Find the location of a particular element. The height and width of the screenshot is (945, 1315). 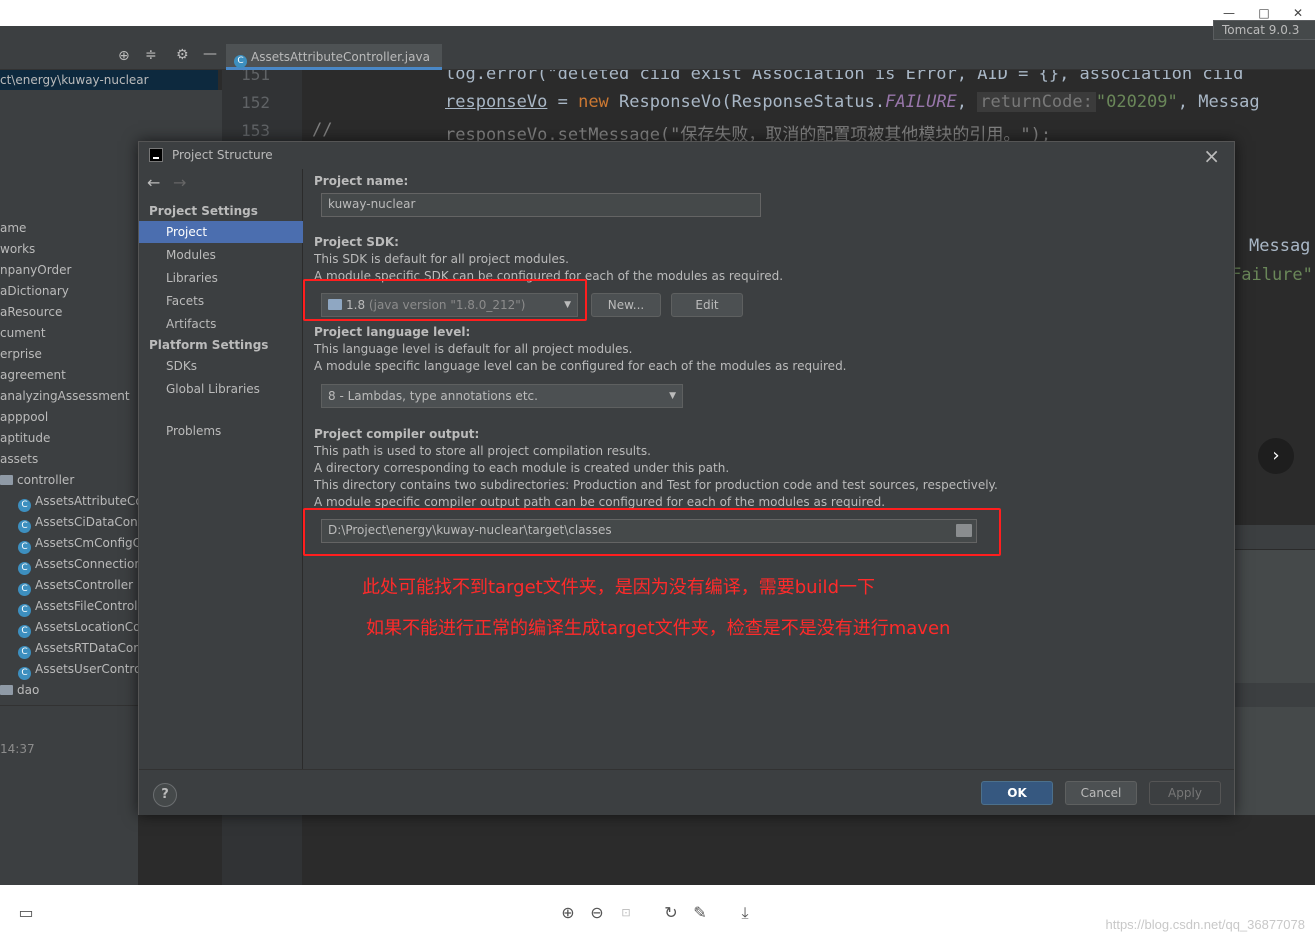

project-path-row: ct\energy\kuway-nuclear is located at coordinates (109, 80).